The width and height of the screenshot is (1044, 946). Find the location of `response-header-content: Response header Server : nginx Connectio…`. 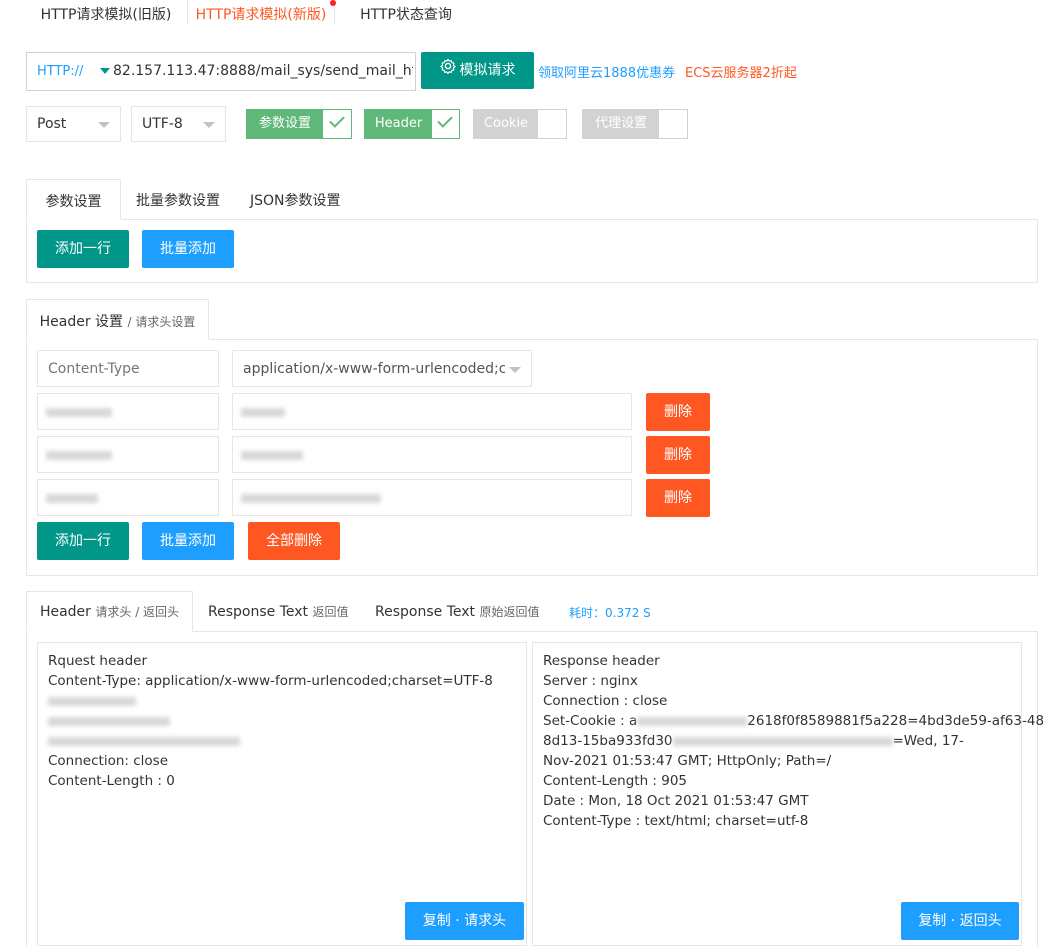

response-header-content: Response header Server : nginx Connectio… is located at coordinates (793, 741).